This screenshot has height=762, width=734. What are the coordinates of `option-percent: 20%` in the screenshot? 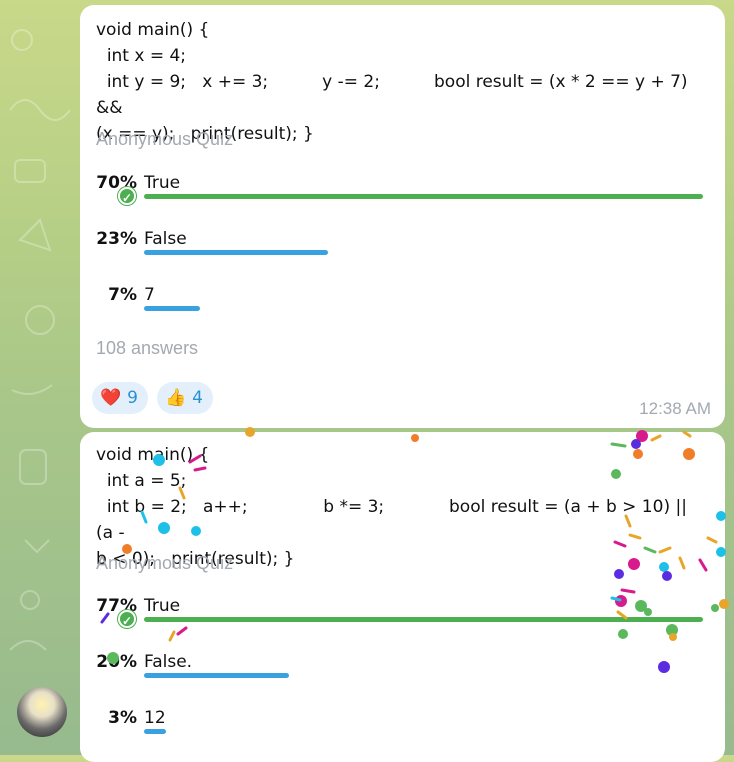 It's located at (116, 662).